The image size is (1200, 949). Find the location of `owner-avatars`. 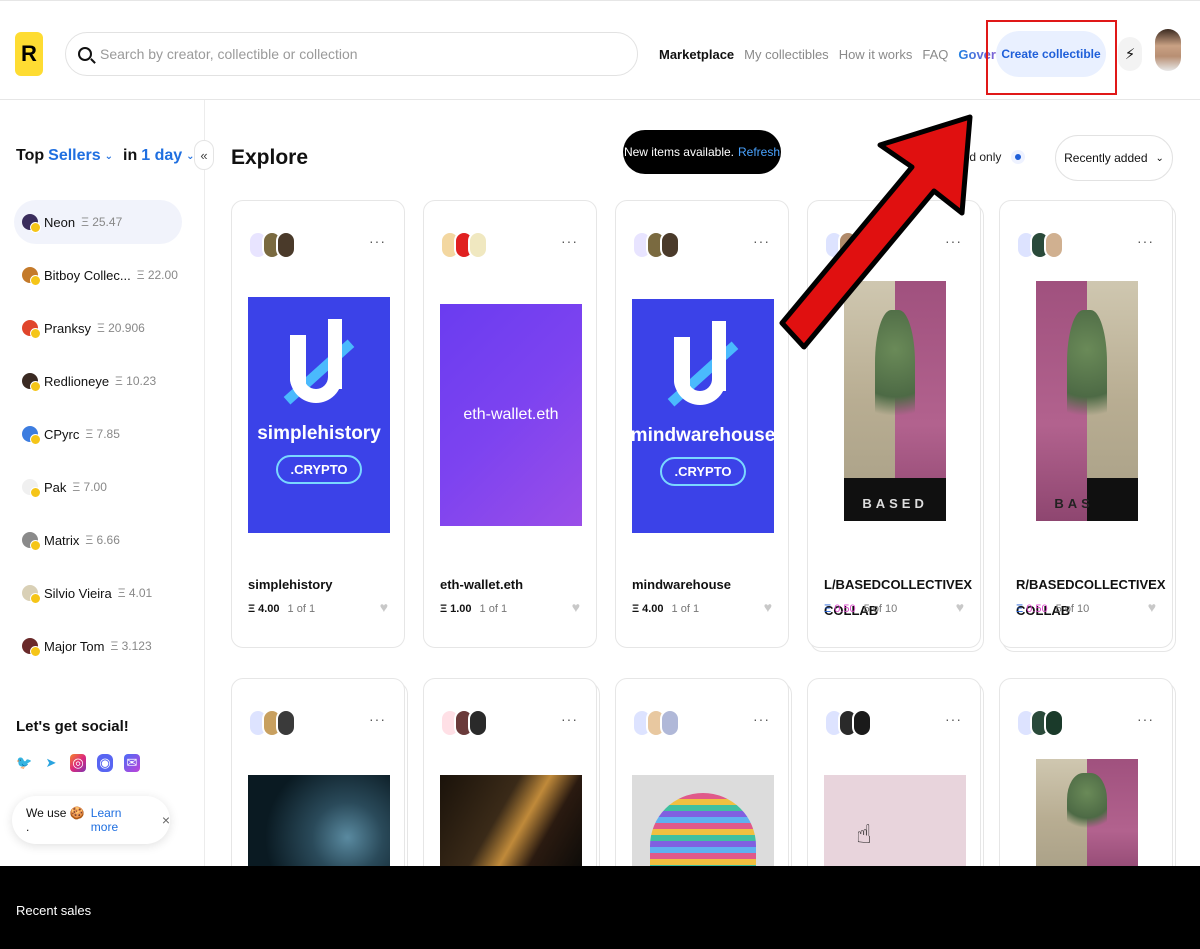

owner-avatars is located at coordinates (464, 245).